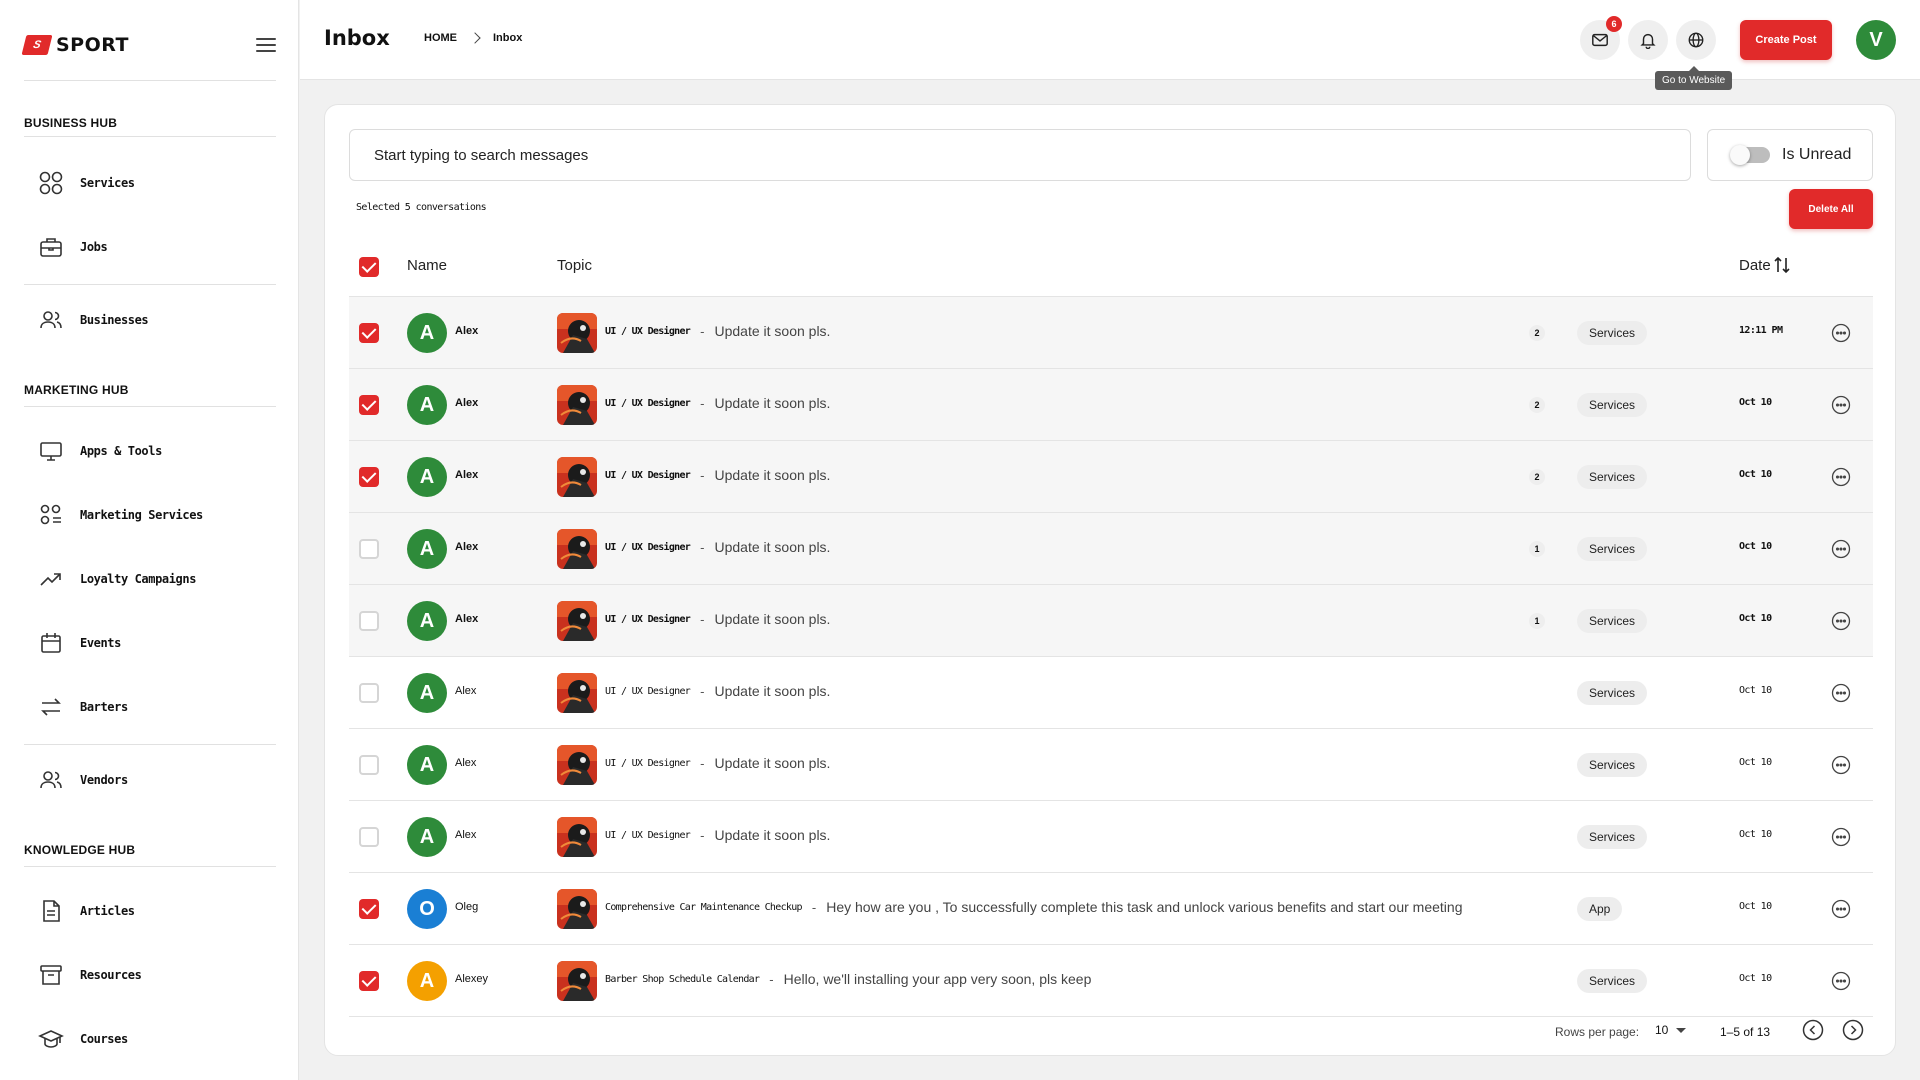 This screenshot has width=1920, height=1080. What do you see at coordinates (266, 45) in the screenshot?
I see `menu-icon` at bounding box center [266, 45].